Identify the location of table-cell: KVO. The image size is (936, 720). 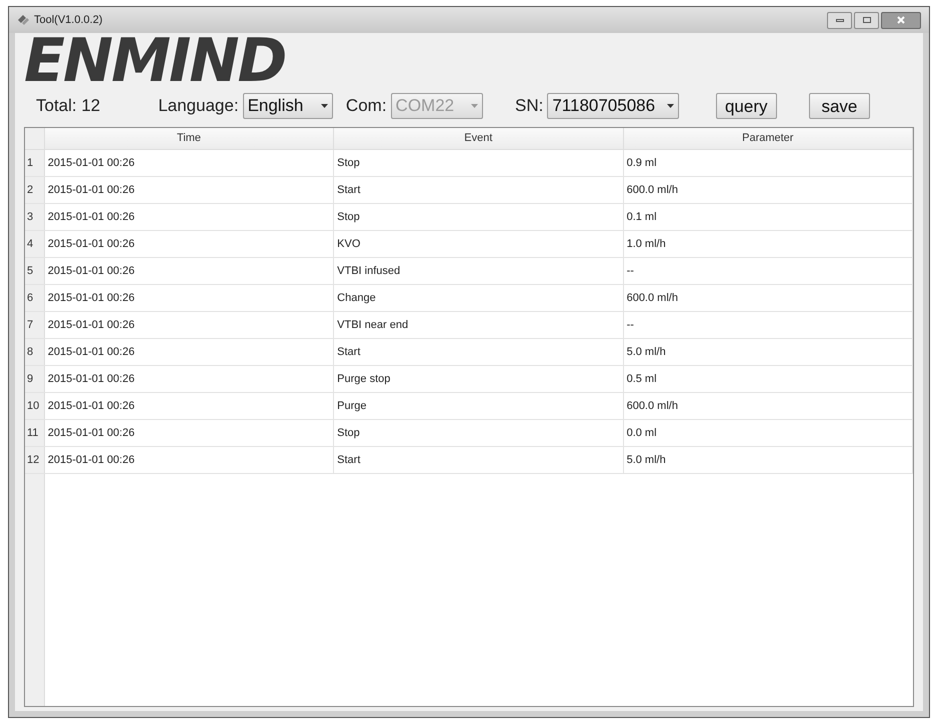
(479, 244).